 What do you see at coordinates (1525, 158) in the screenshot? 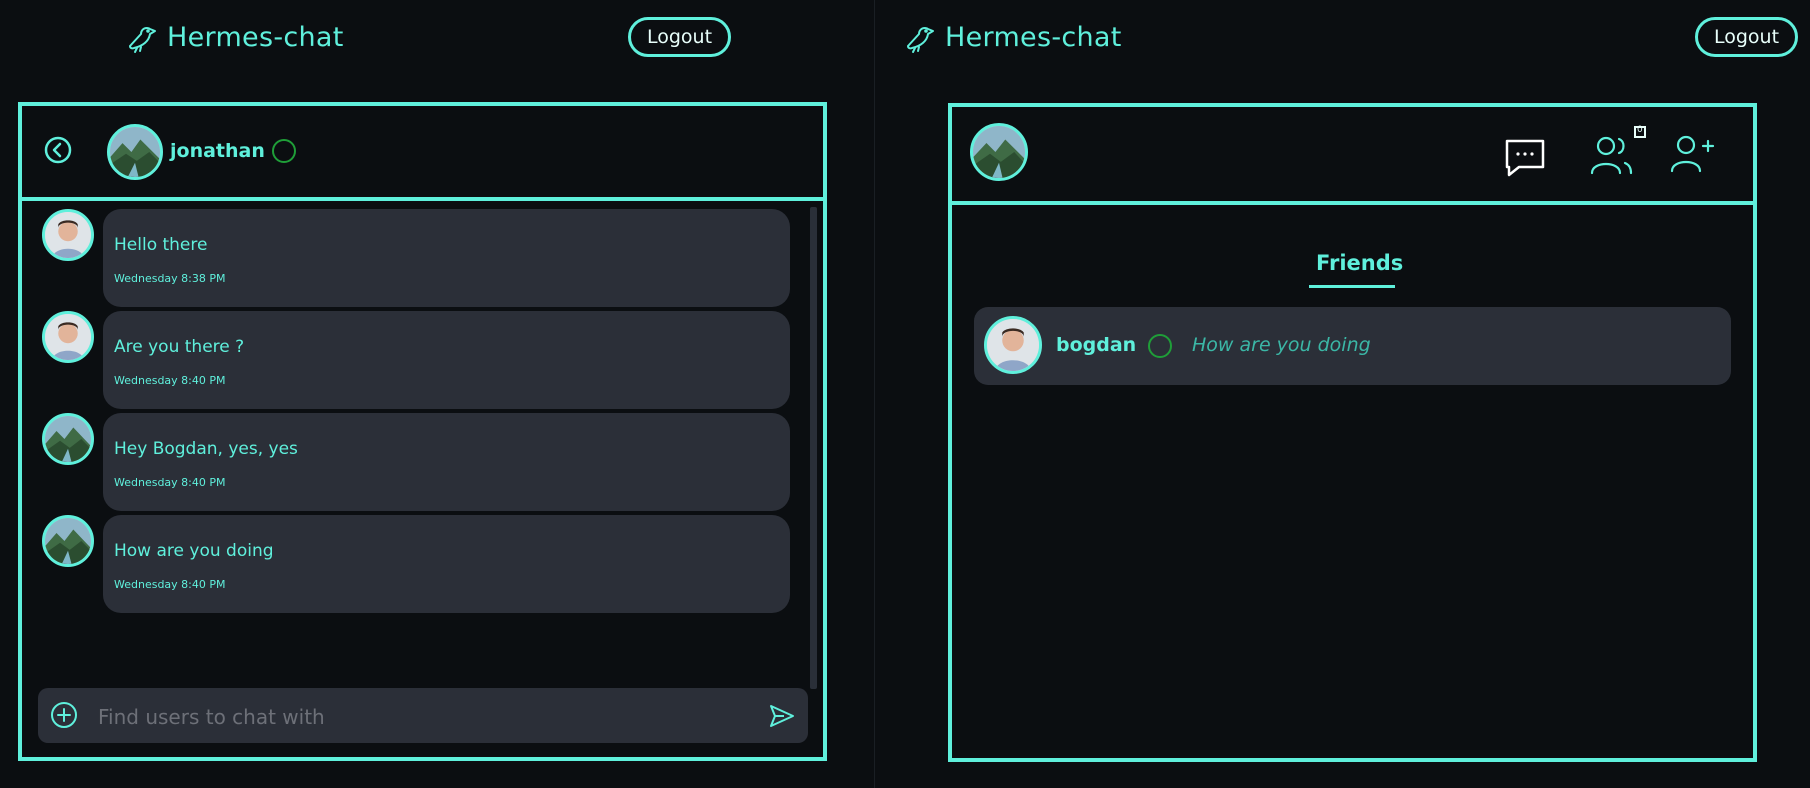
I see `chat-bubble-icon` at bounding box center [1525, 158].